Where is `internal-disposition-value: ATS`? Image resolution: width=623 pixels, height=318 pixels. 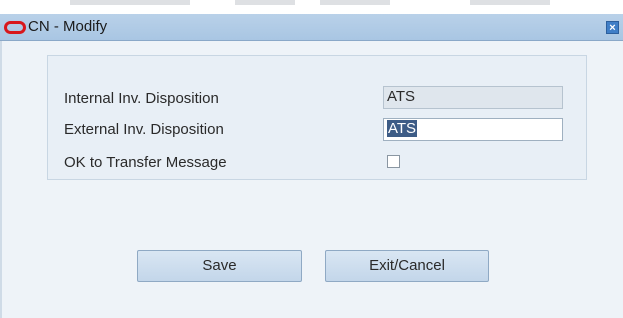
internal-disposition-value: ATS is located at coordinates (401, 96).